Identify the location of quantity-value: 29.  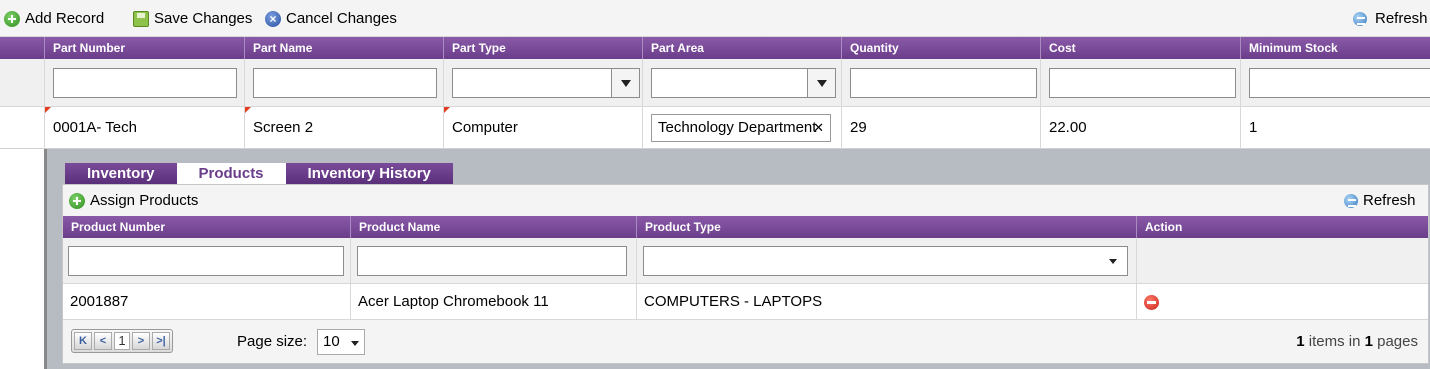
(858, 127).